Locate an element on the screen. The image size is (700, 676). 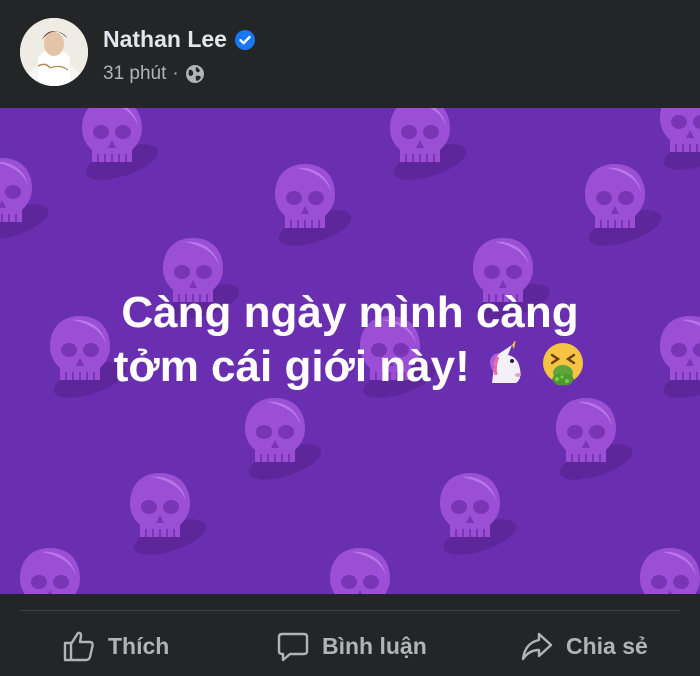
post-text-line-1: Càng ngày mình càng is located at coordinates (350, 312).